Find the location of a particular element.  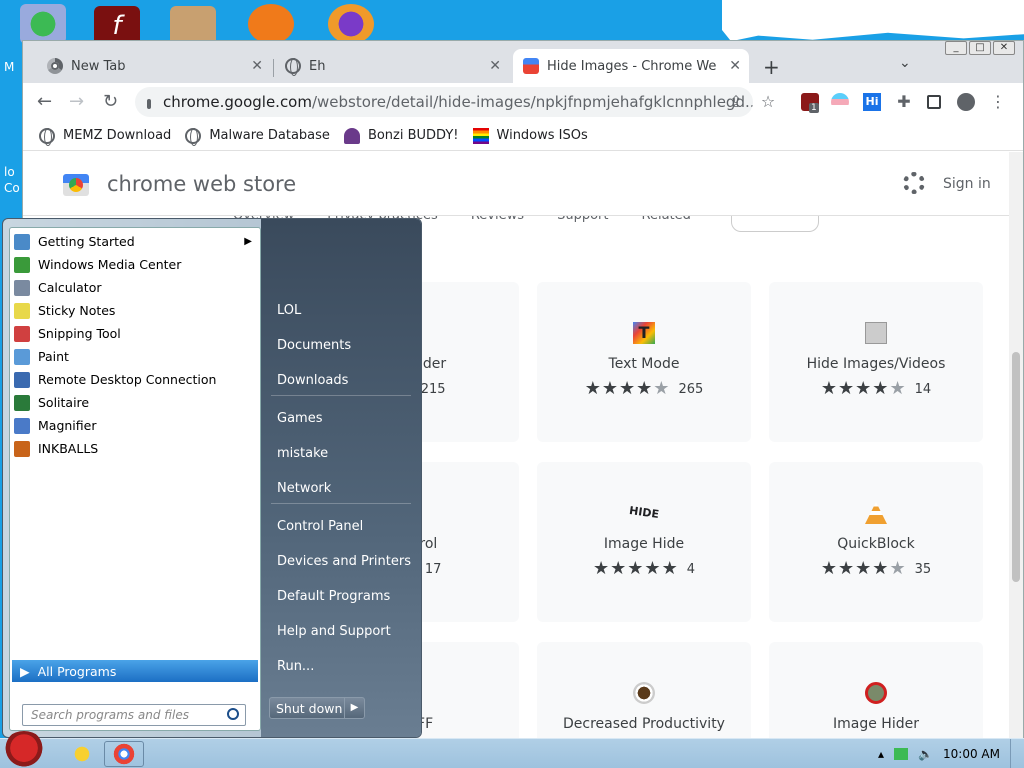

white-paint-area is located at coordinates (873, 21).